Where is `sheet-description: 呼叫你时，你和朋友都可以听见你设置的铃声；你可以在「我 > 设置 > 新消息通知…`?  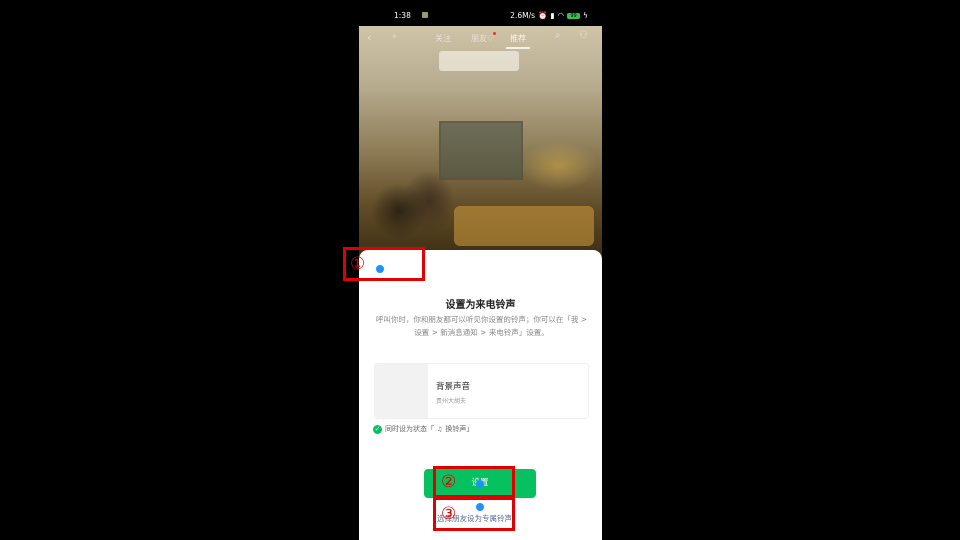 sheet-description: 呼叫你时，你和朋友都可以听见你设置的铃声；你可以在「我 > 设置 > 新消息通知… is located at coordinates (481, 326).